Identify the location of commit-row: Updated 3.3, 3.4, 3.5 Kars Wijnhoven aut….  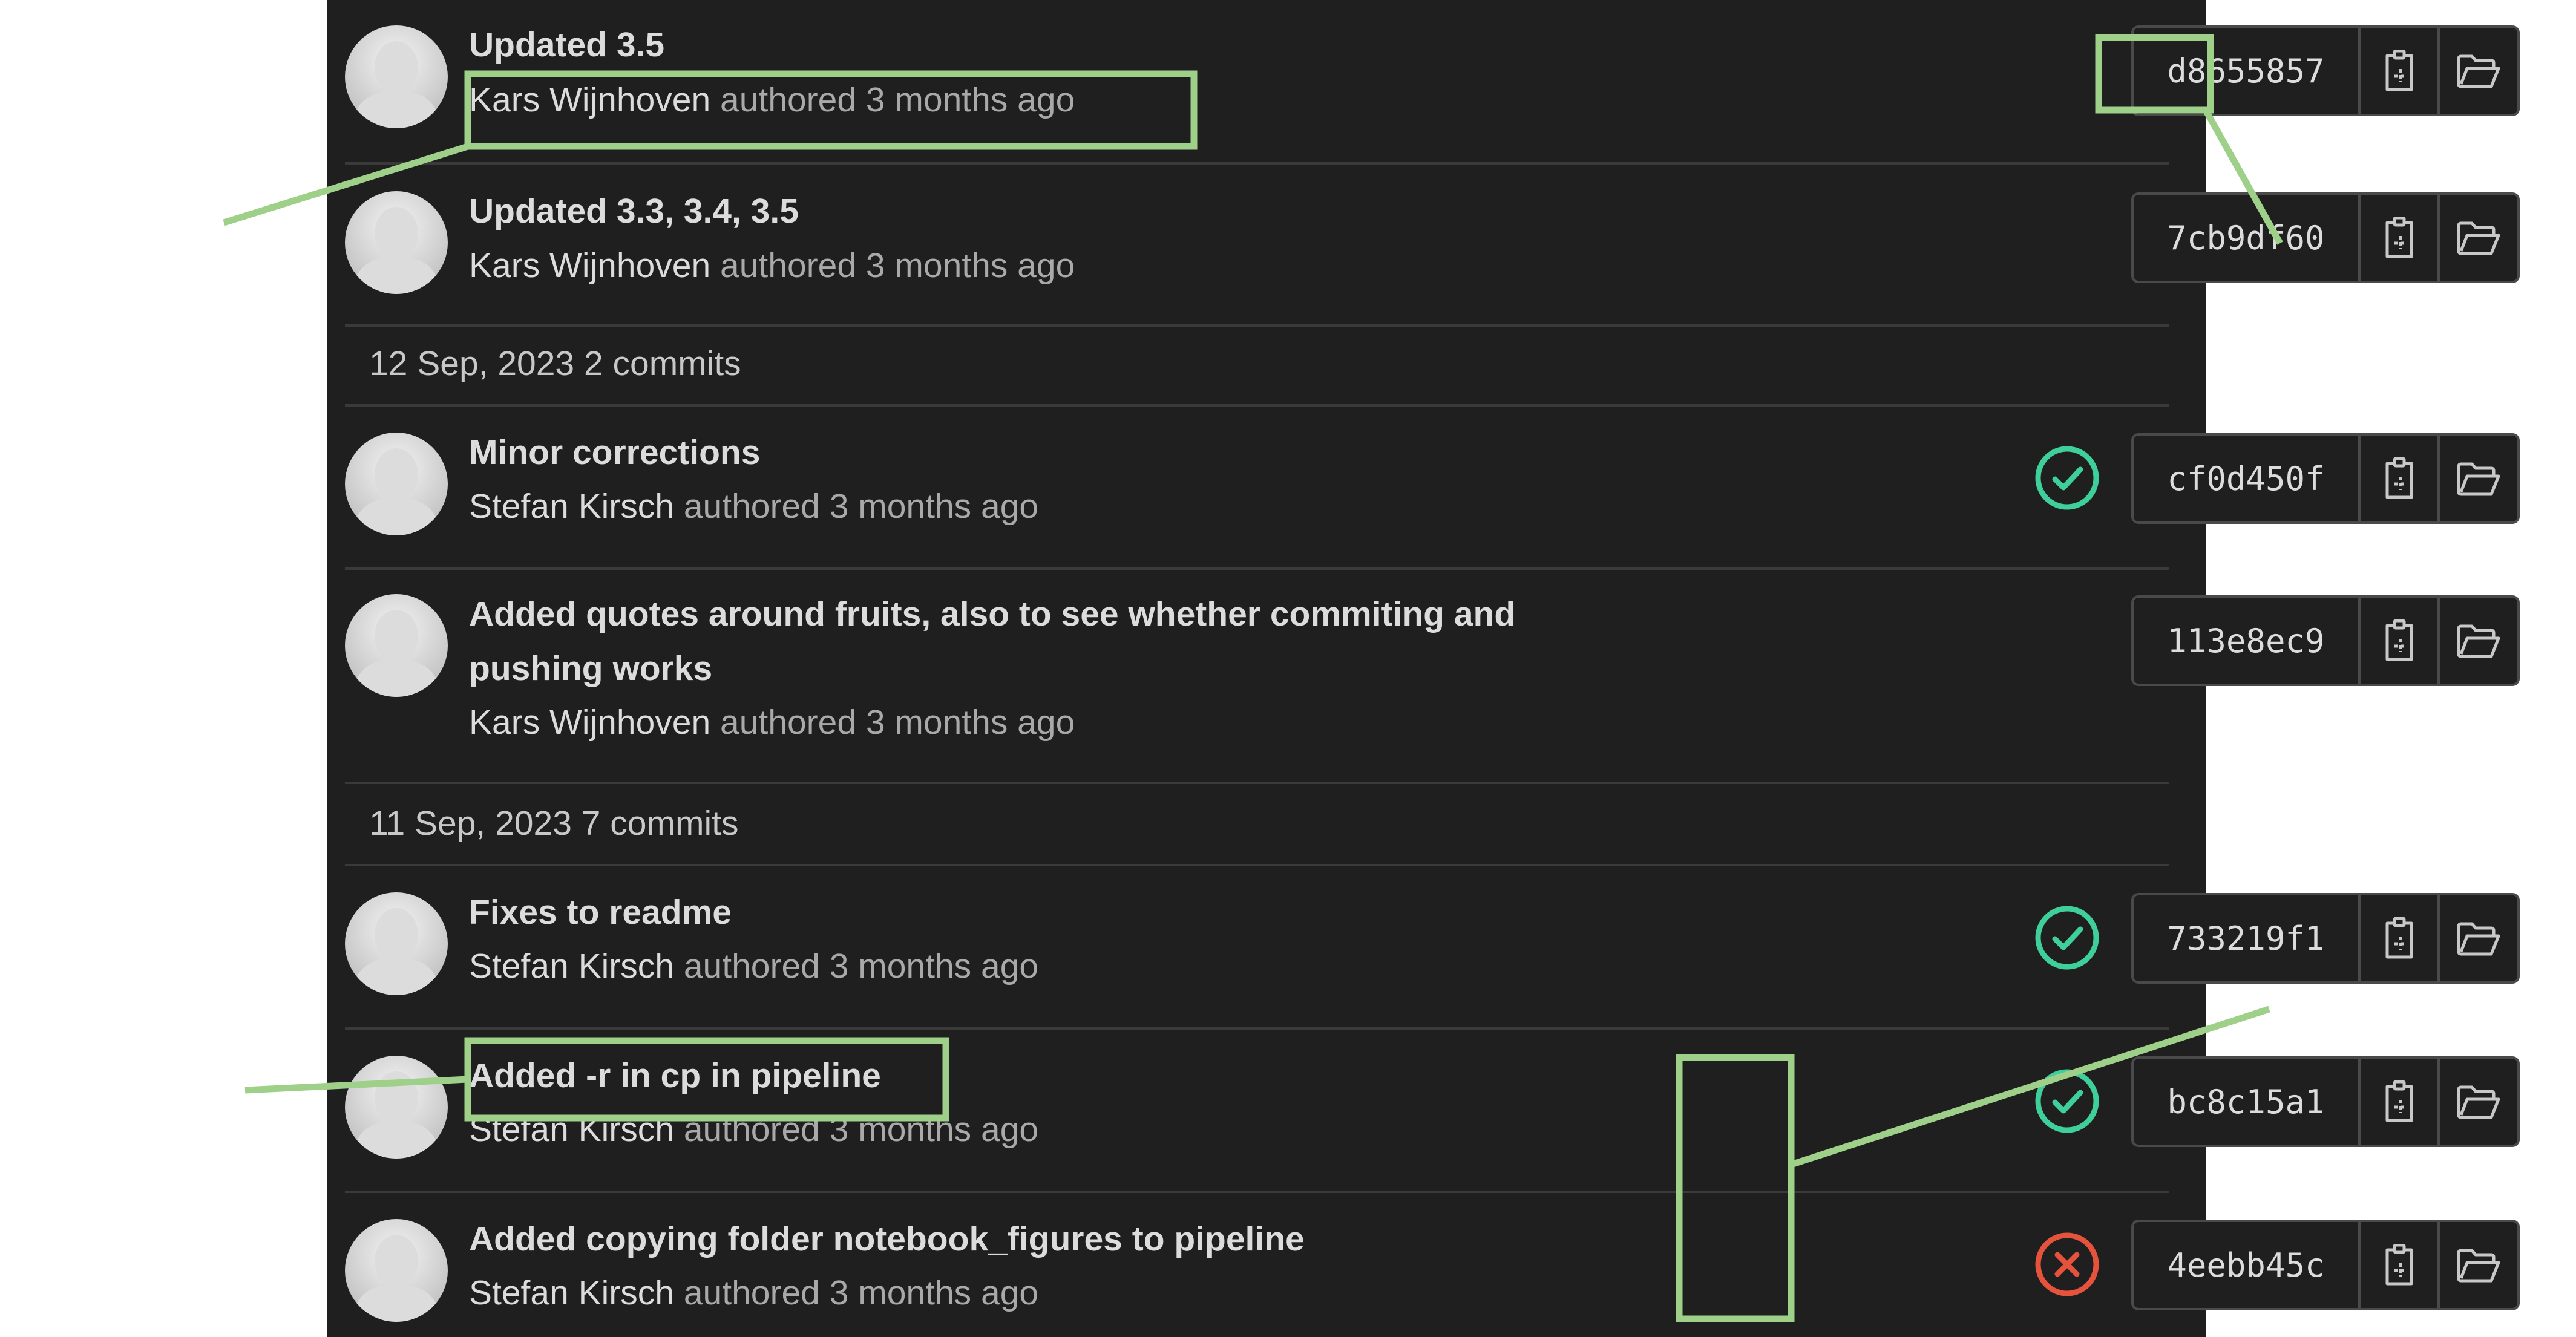
(1432, 244).